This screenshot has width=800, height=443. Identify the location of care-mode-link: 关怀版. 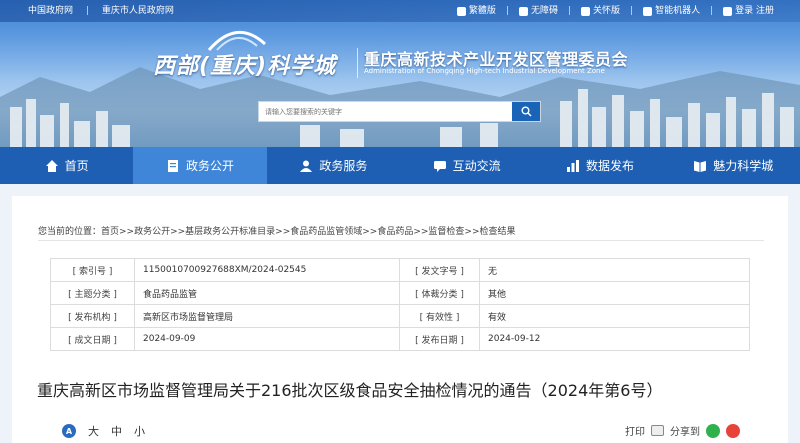
(600, 11).